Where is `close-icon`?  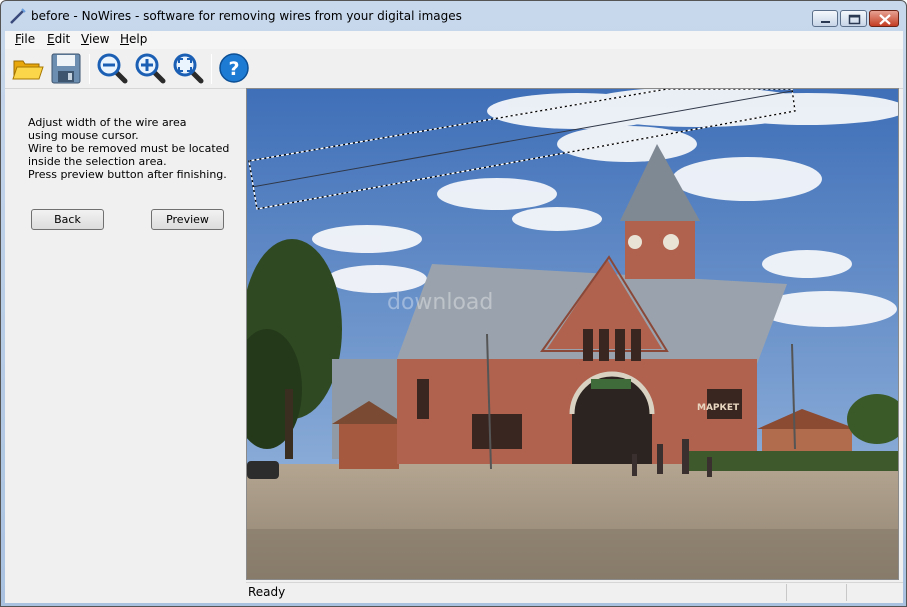
close-icon is located at coordinates (885, 19).